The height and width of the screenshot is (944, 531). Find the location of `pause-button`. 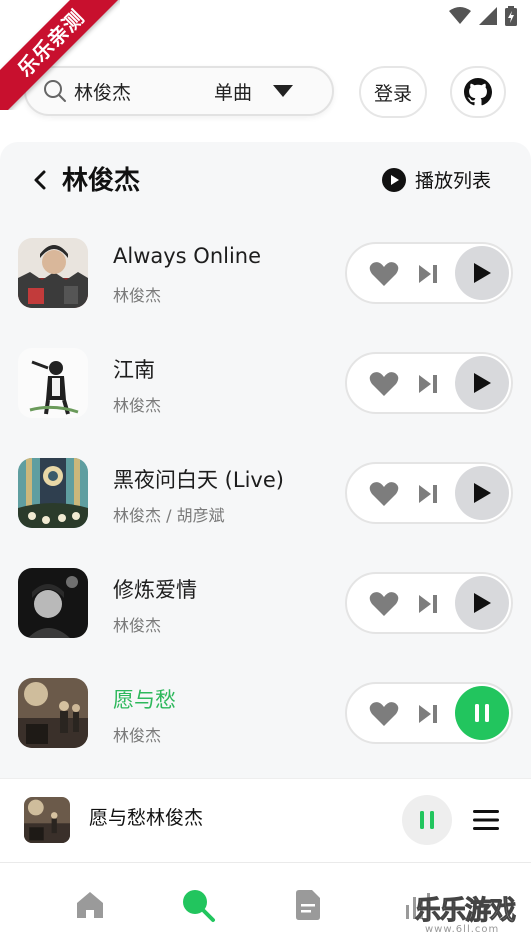

pause-button is located at coordinates (482, 713).